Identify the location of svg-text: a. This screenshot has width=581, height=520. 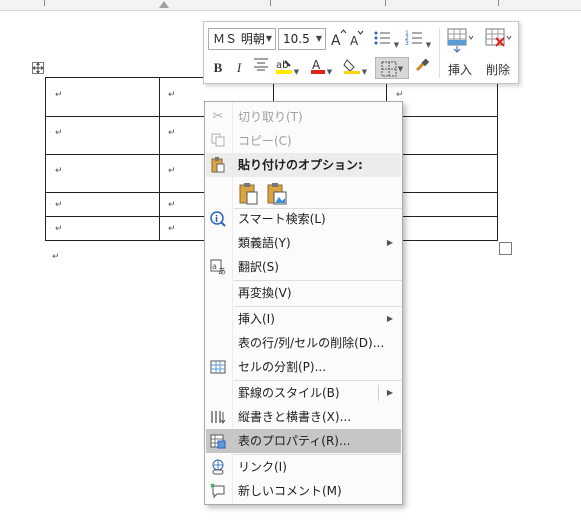
(214, 266).